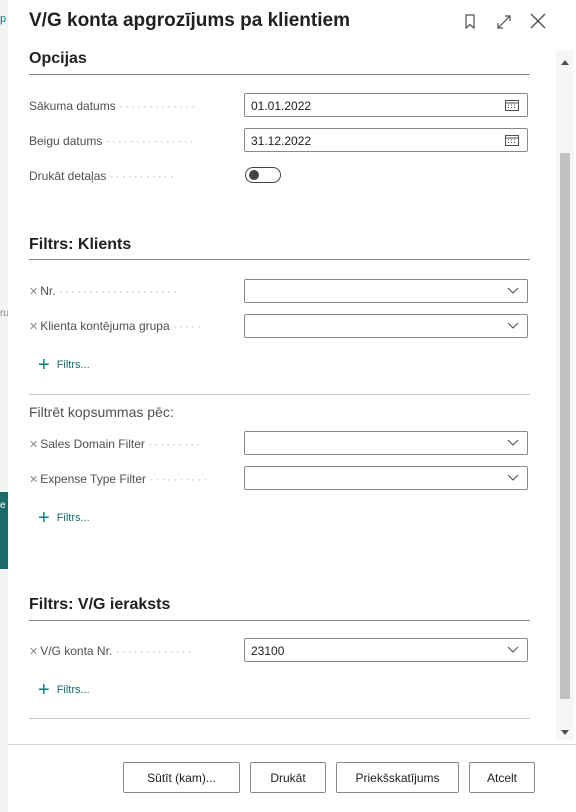 The height and width of the screenshot is (812, 576). Describe the element at coordinates (102, 176) in the screenshot. I see `print-details-label: Drukāt detaļas ···········` at that location.